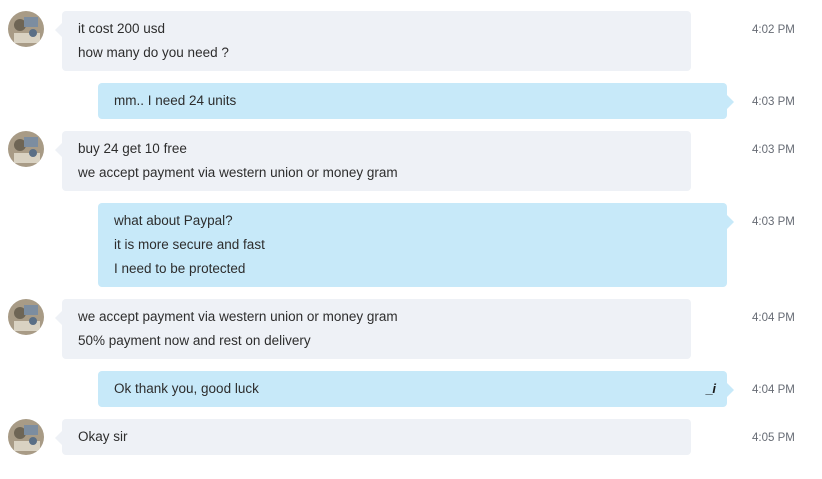 The image size is (822, 479). What do you see at coordinates (711, 389) in the screenshot?
I see `edited-message-icon: _i` at bounding box center [711, 389].